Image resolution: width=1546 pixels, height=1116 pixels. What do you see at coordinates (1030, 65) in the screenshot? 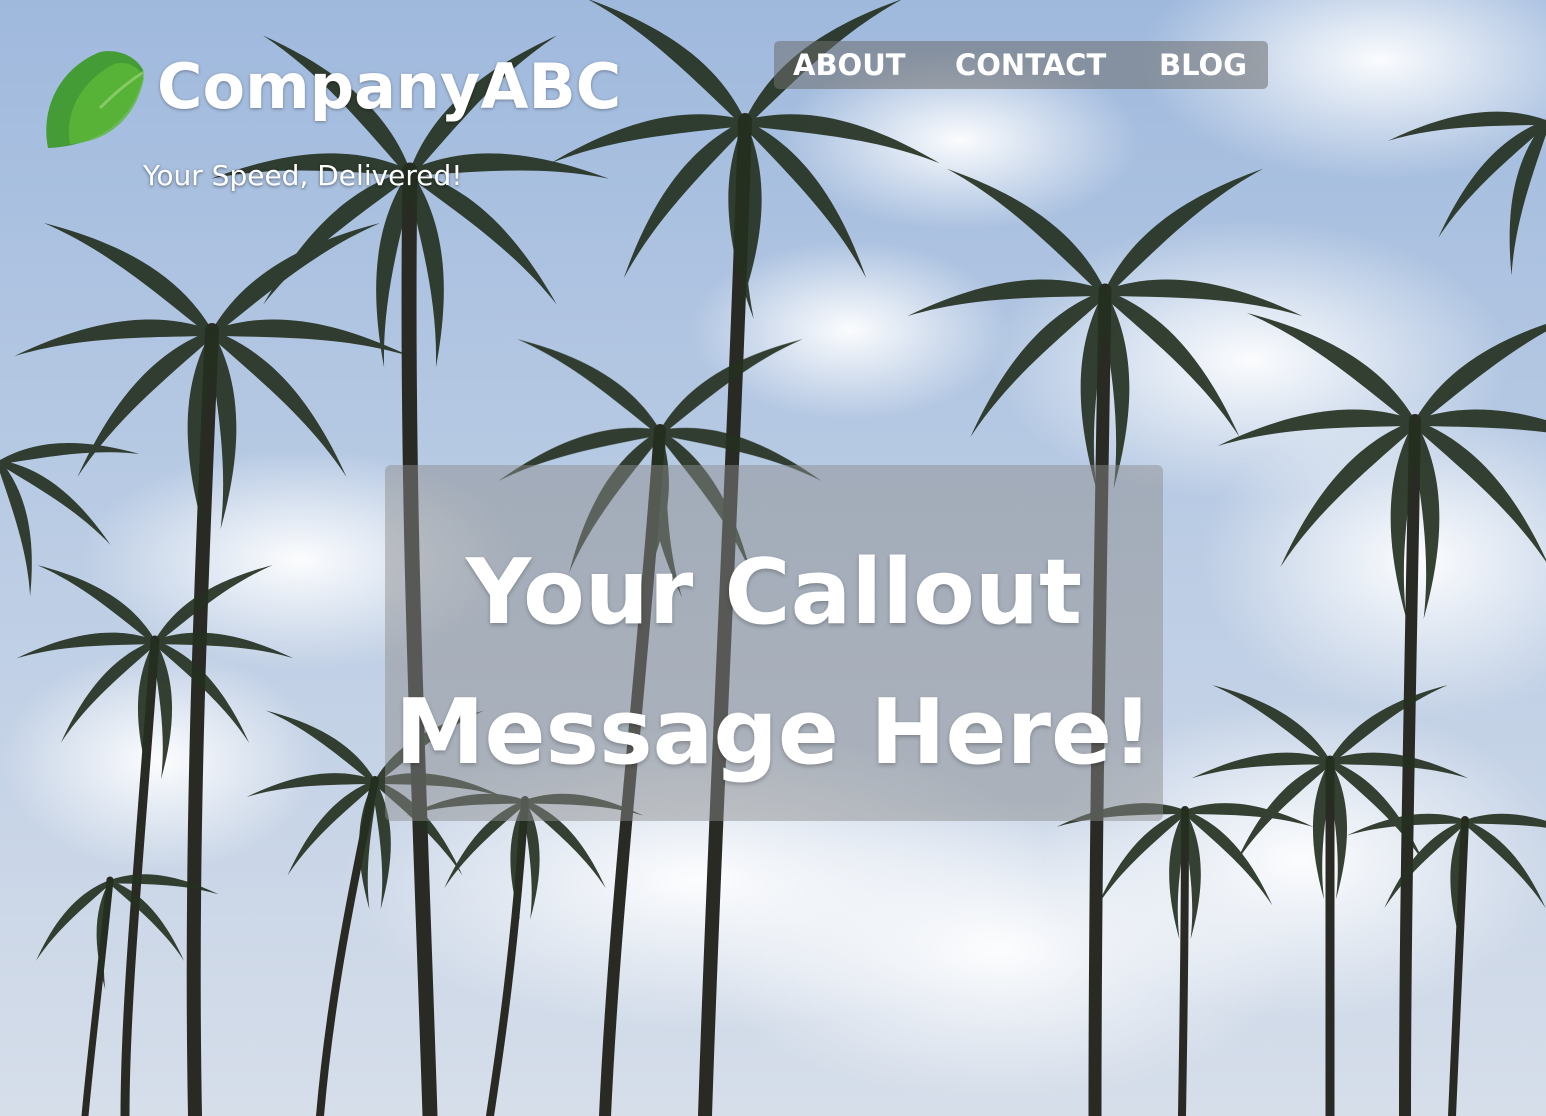
I see `nav-link-contact: CONTACT` at bounding box center [1030, 65].